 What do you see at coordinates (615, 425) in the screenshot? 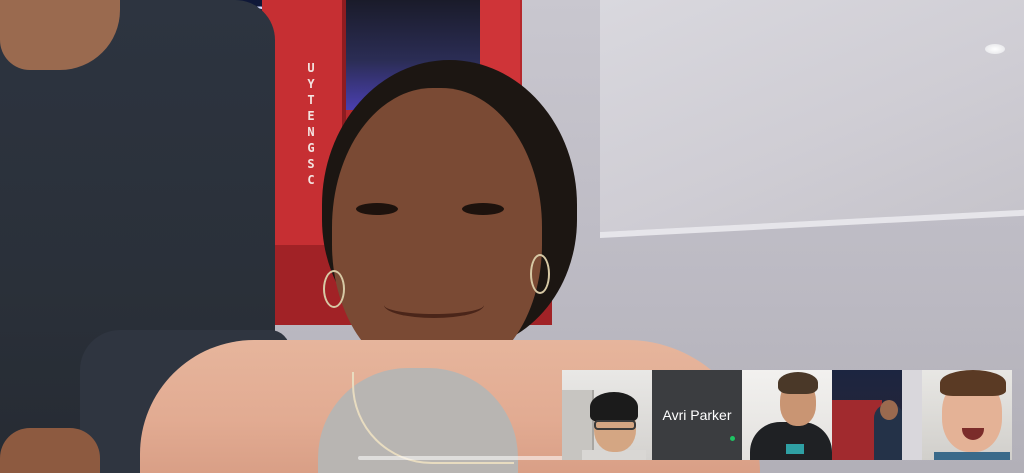
I see `participant-glasses` at bounding box center [615, 425].